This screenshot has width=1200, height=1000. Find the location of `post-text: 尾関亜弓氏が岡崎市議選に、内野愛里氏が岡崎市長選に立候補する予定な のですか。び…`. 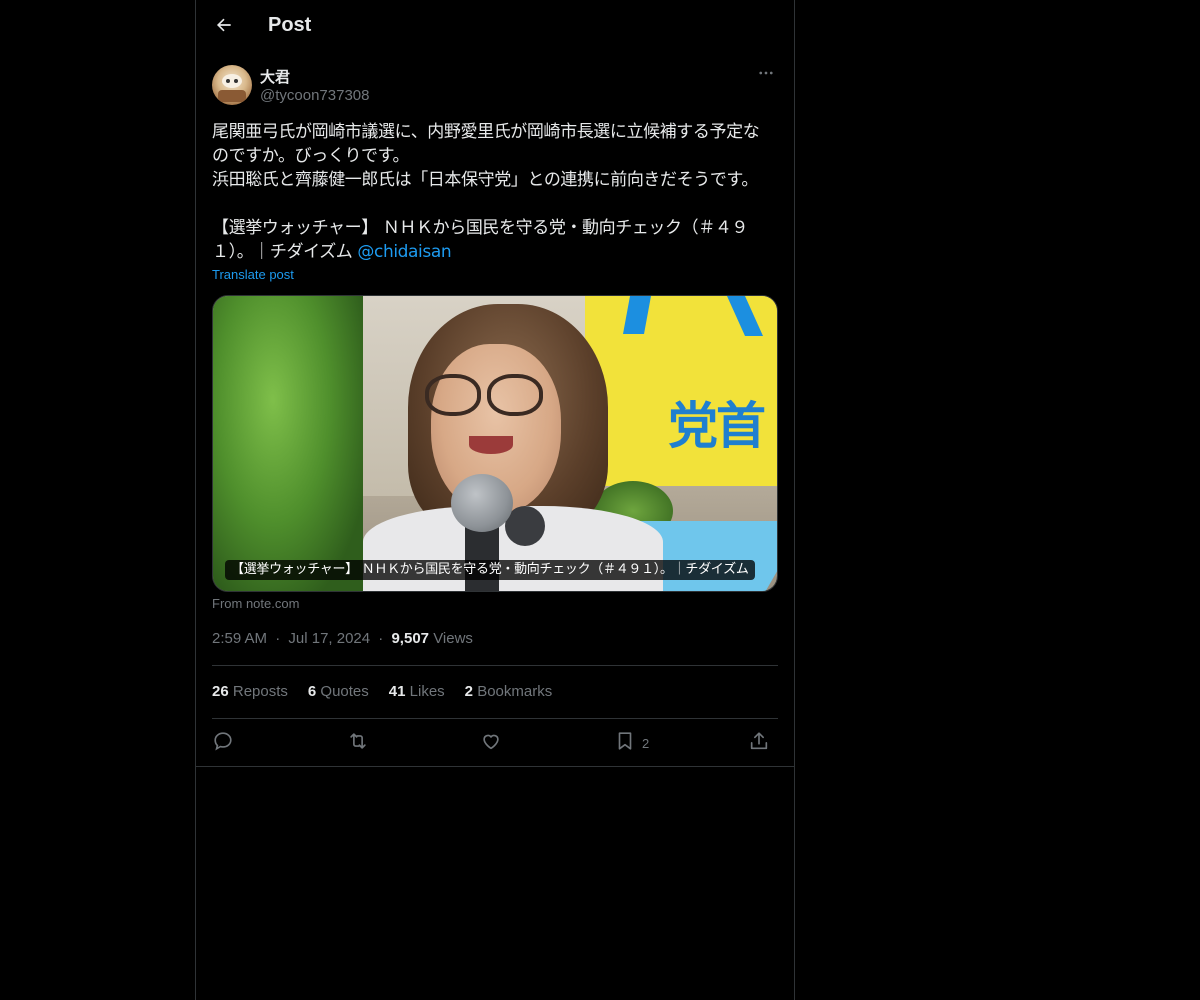

post-text: 尾関亜弓氏が岡崎市議選に、内野愛里氏が岡崎市長選に立候補する予定な のですか。び… is located at coordinates (497, 192).